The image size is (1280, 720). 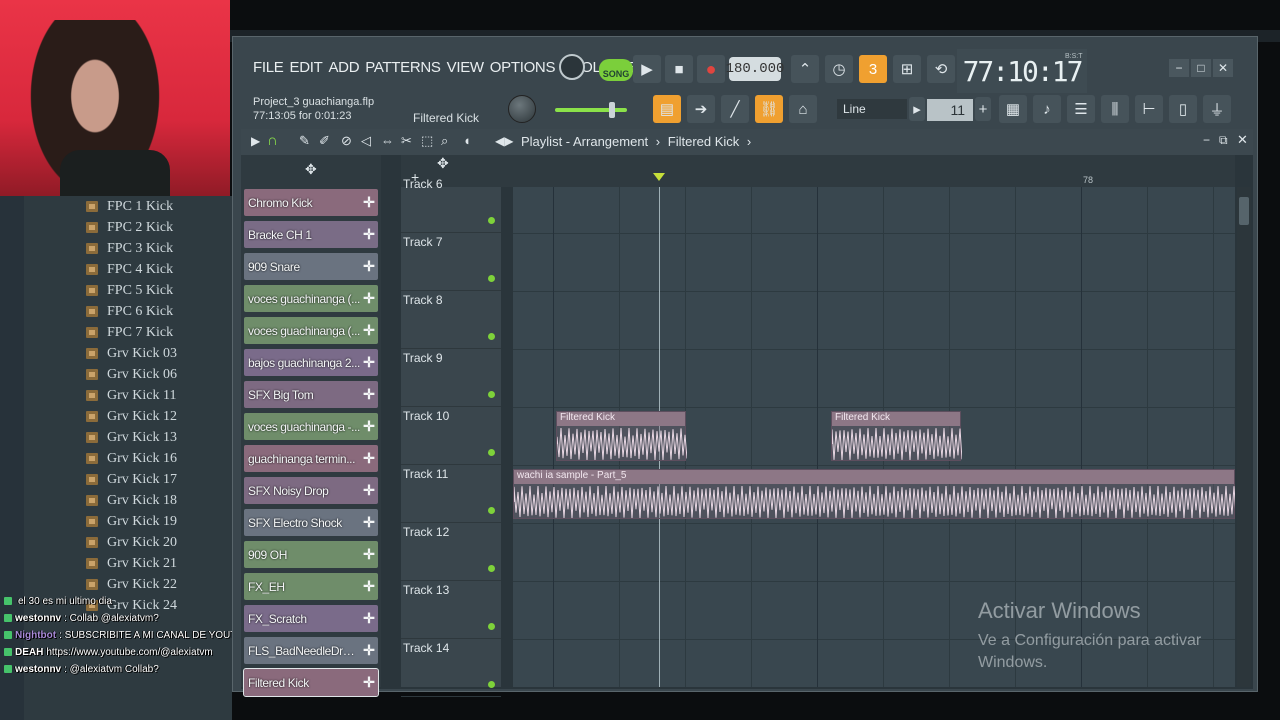 What do you see at coordinates (941, 69) in the screenshot?
I see `loop-record-button: ⟲` at bounding box center [941, 69].